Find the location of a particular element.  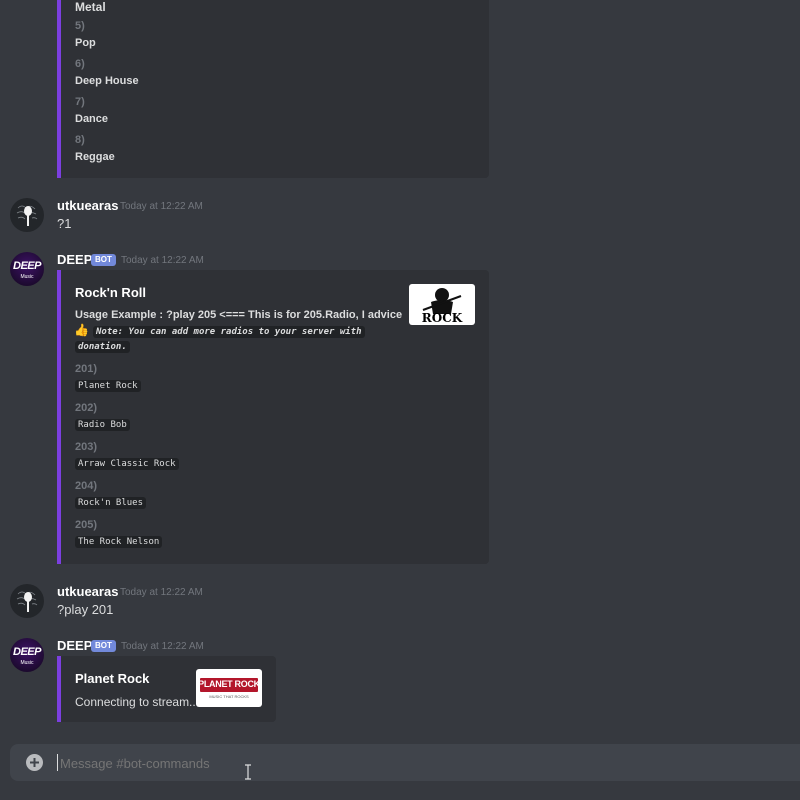

genre-label: Pop is located at coordinates (85, 43).